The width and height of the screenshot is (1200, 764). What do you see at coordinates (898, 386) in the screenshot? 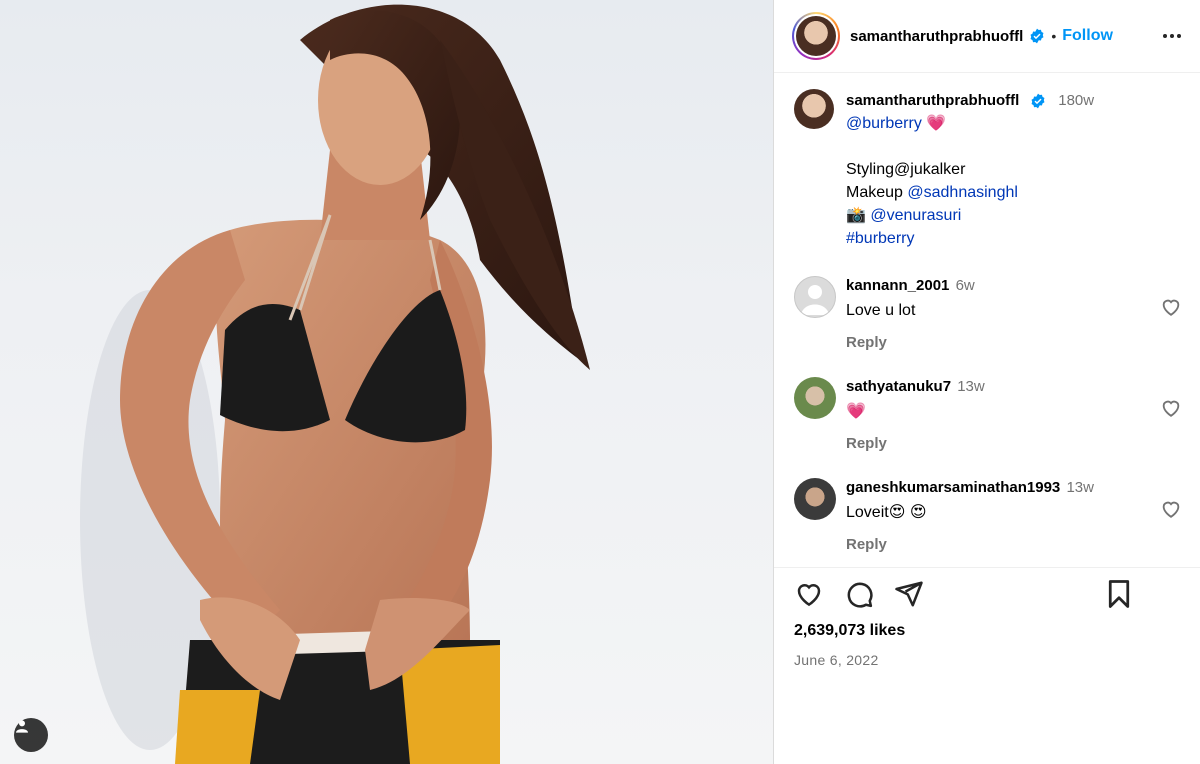
I see `comment-username: sathyatanuku7` at bounding box center [898, 386].